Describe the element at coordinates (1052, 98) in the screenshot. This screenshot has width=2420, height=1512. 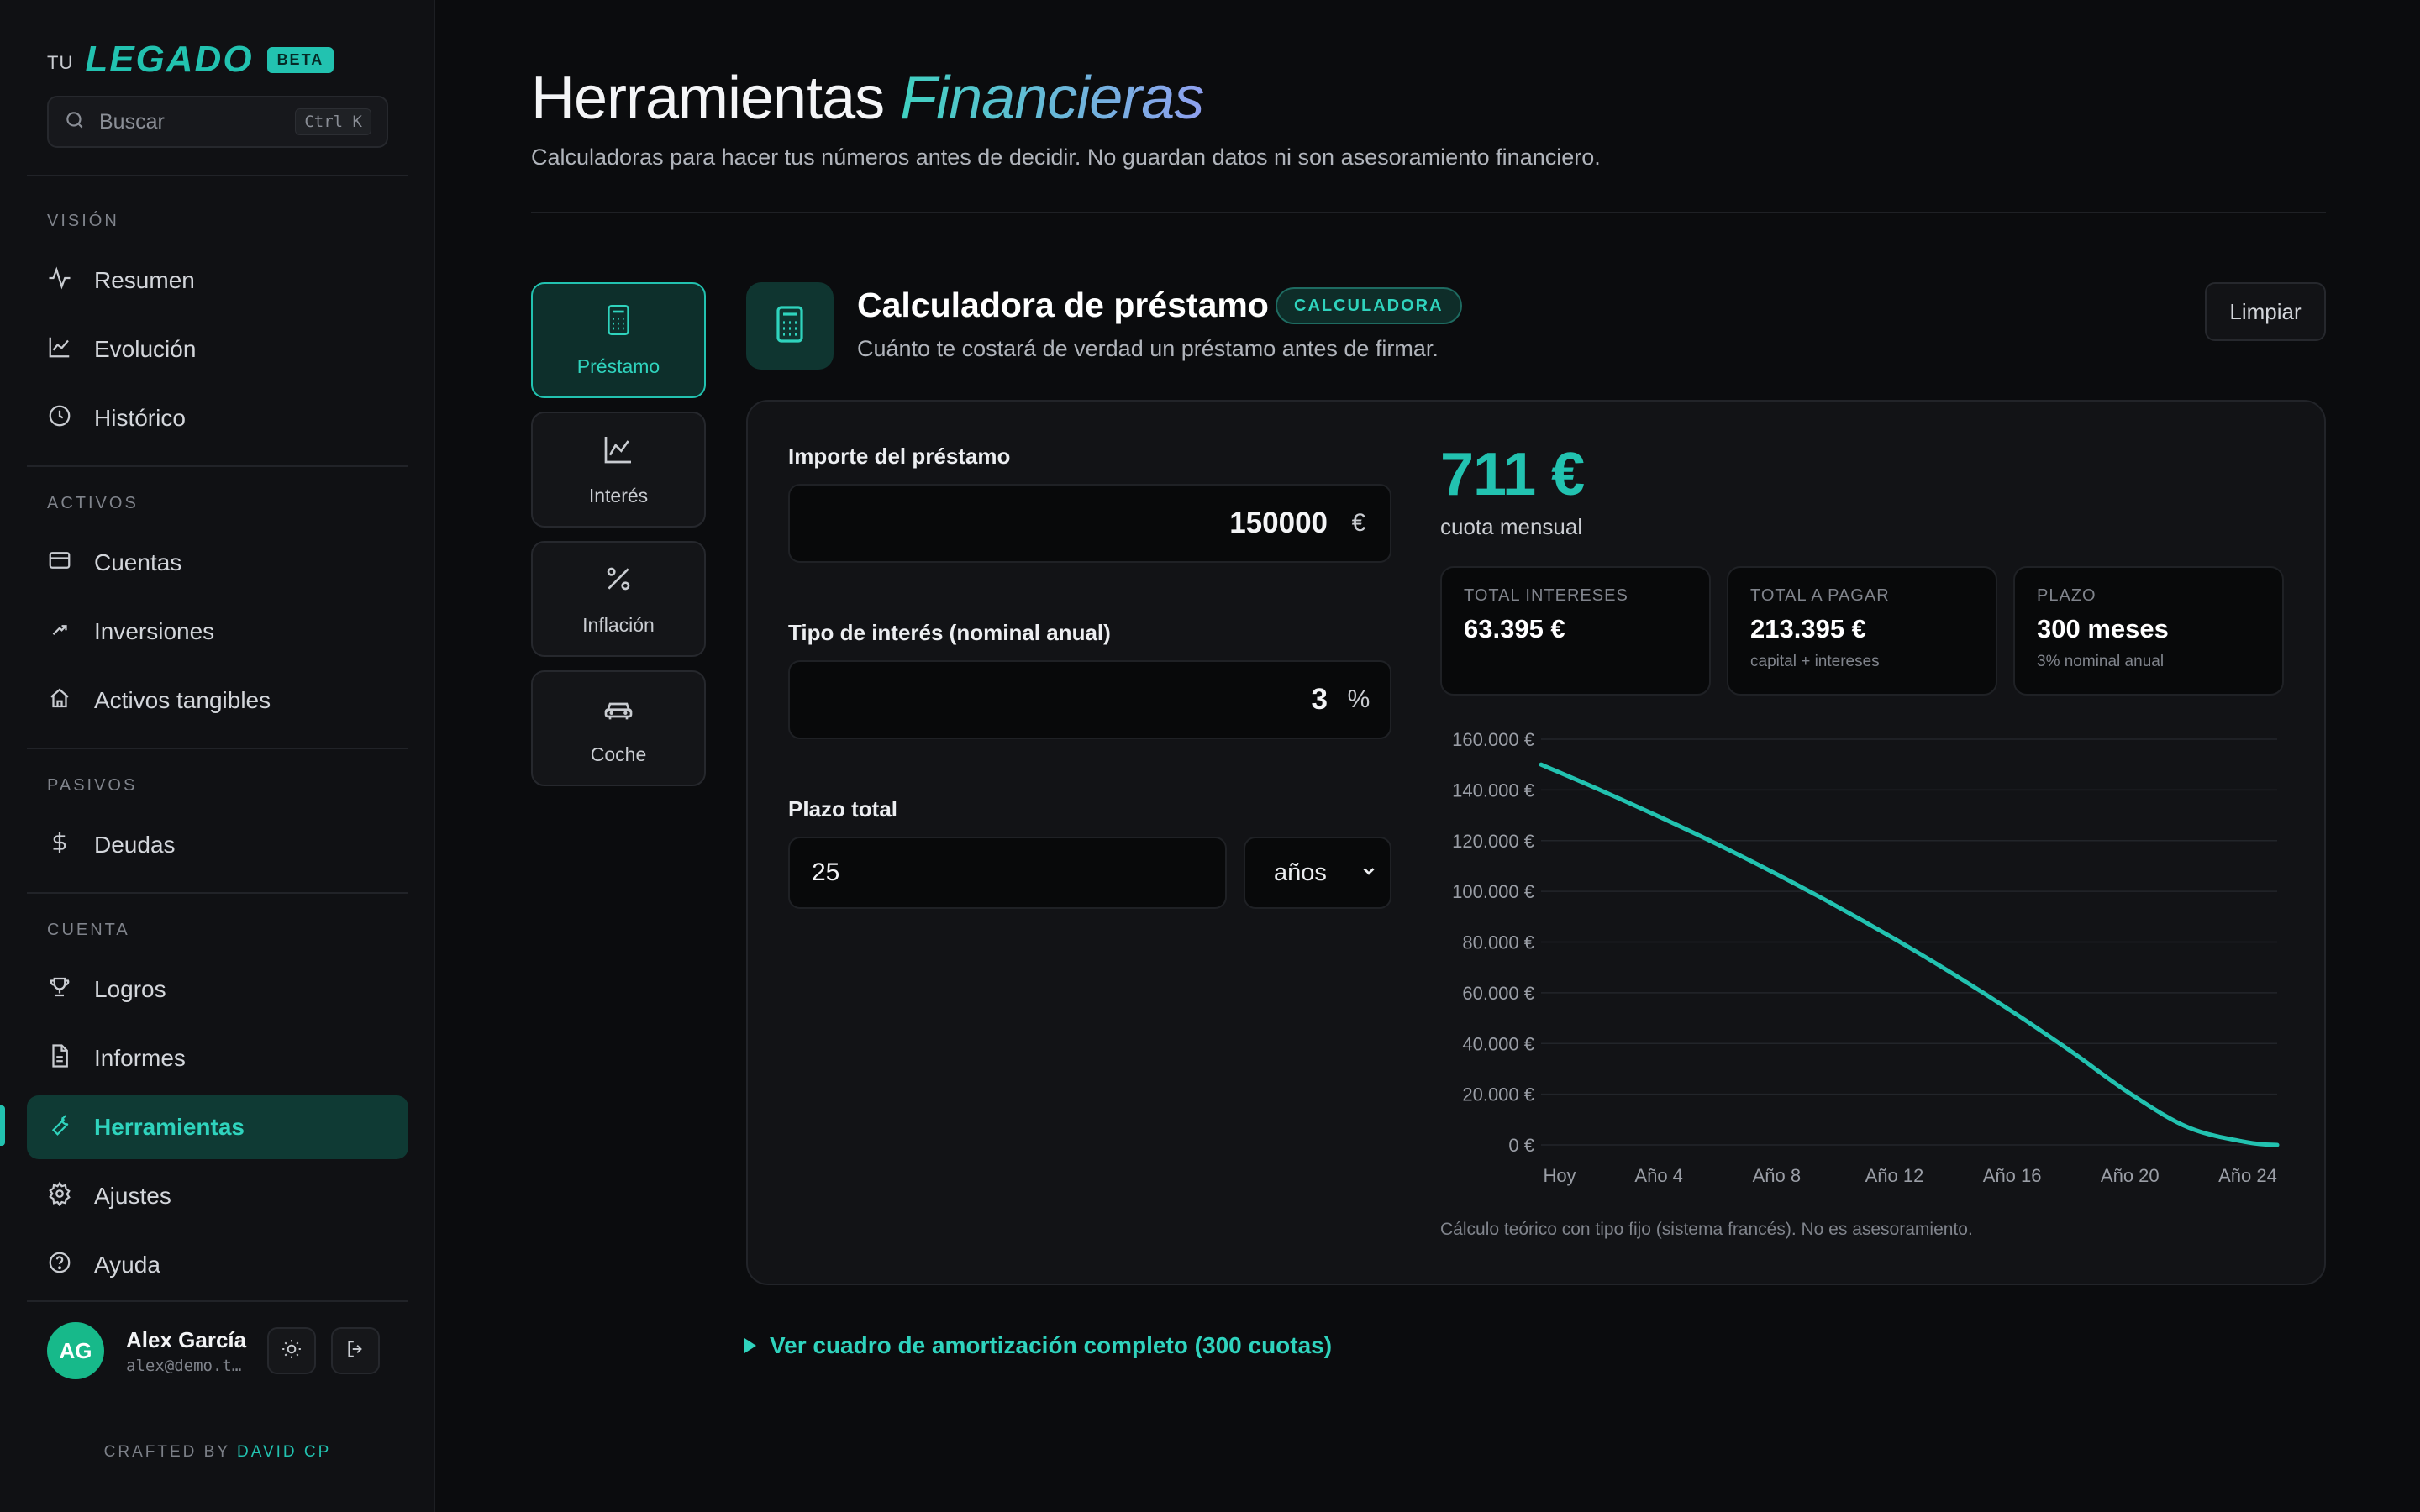
I see `page-title-accent: Financieras` at that location.